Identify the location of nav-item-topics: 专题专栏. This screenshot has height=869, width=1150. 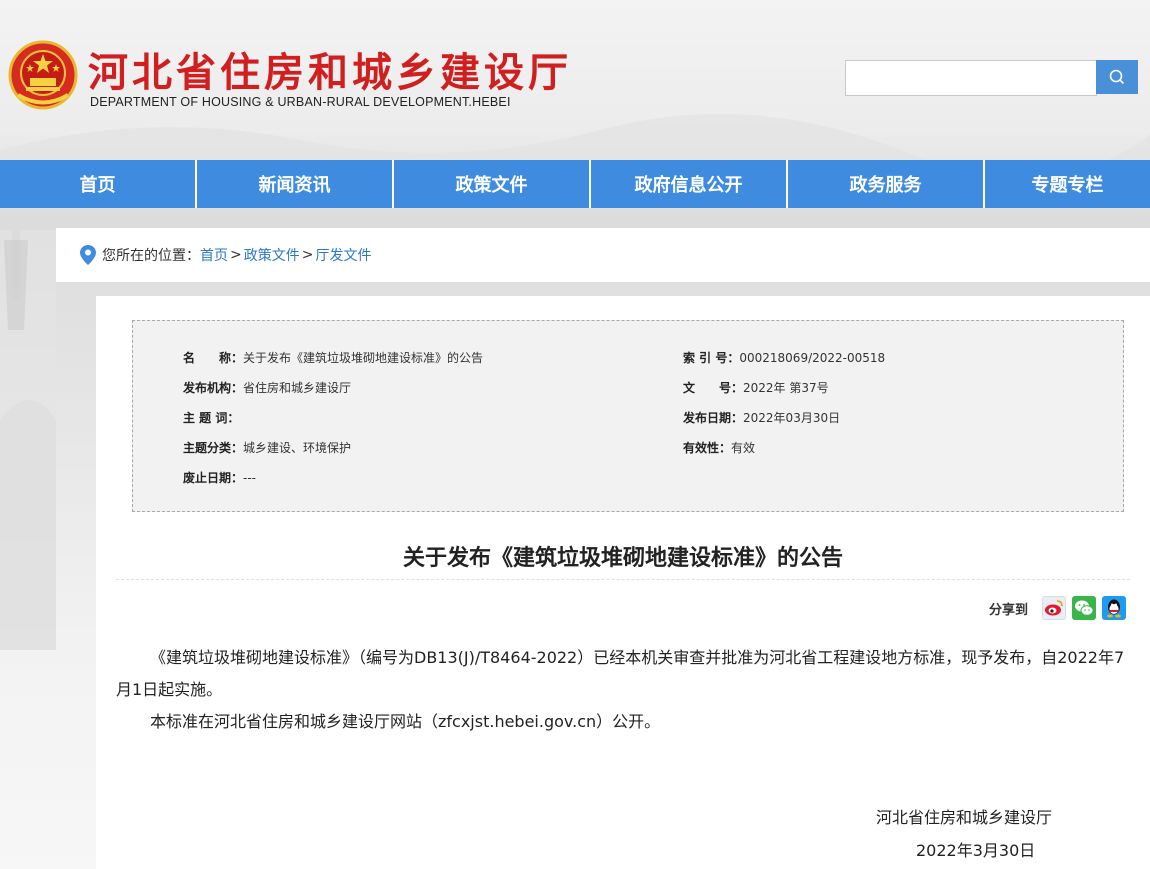
(1067, 184).